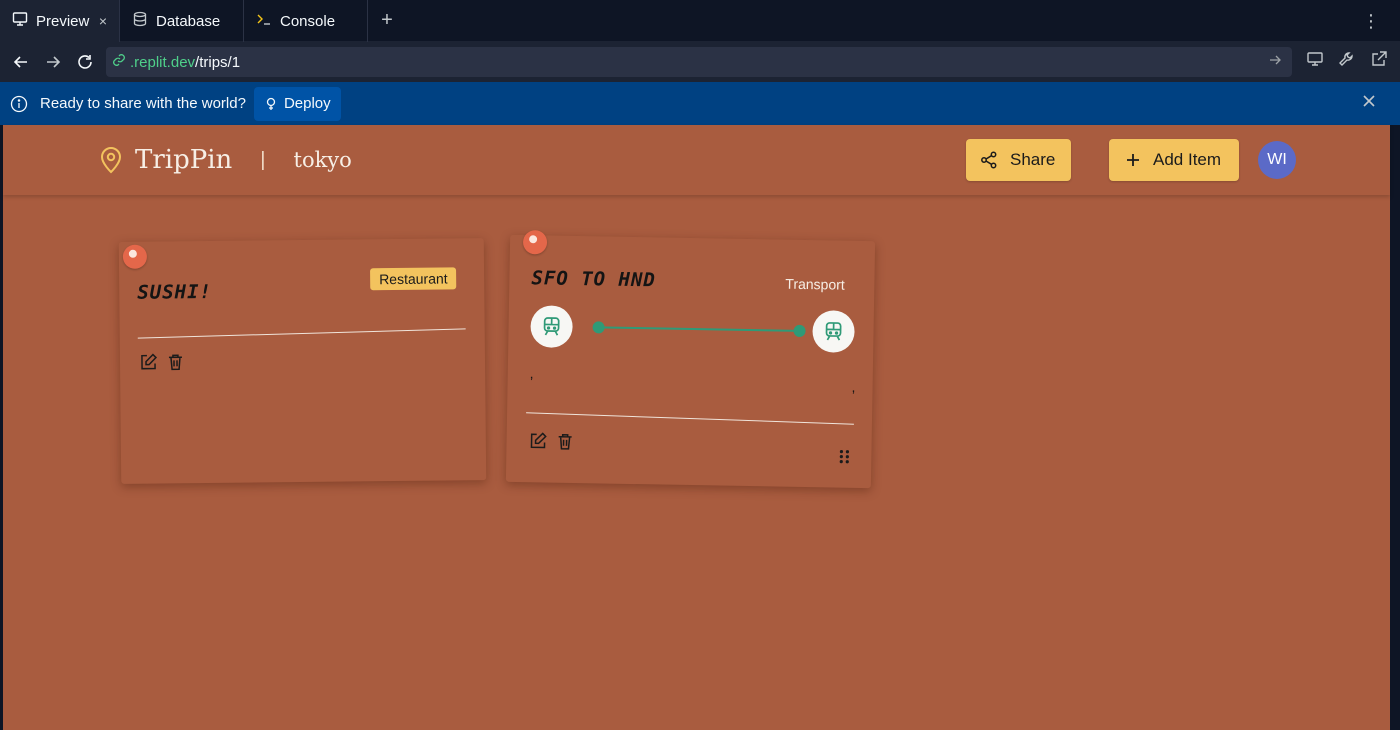 The width and height of the screenshot is (1400, 730). What do you see at coordinates (218, 62) in the screenshot?
I see `url-path: /trips/1` at bounding box center [218, 62].